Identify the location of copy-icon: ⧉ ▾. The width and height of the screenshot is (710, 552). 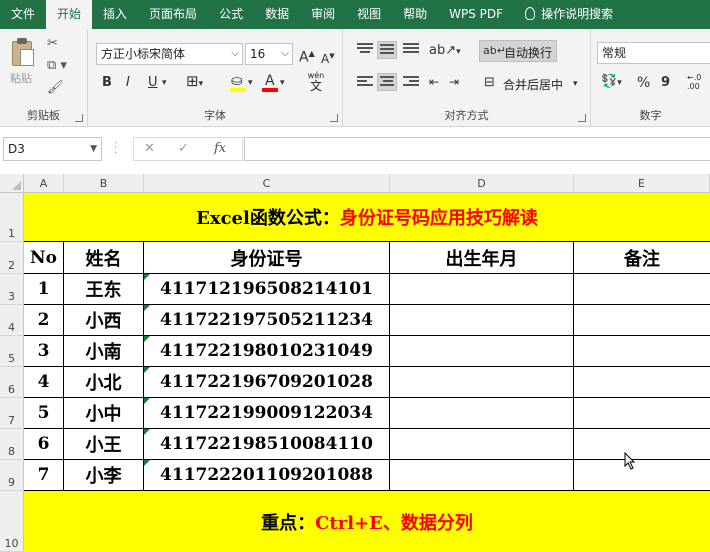
(57, 66).